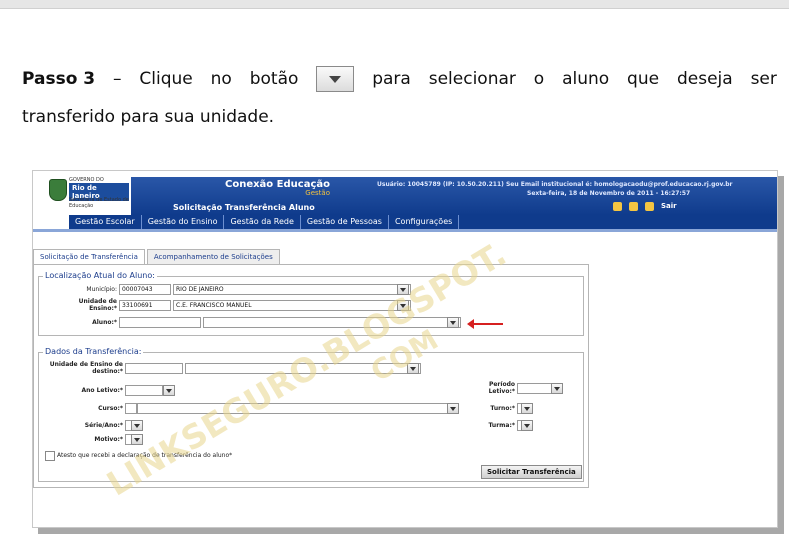 Image resolution: width=789 pixels, height=560 pixels. What do you see at coordinates (86, 368) in the screenshot?
I see `unidade-destino-label: Unidade de Ensino de destino:*` at bounding box center [86, 368].